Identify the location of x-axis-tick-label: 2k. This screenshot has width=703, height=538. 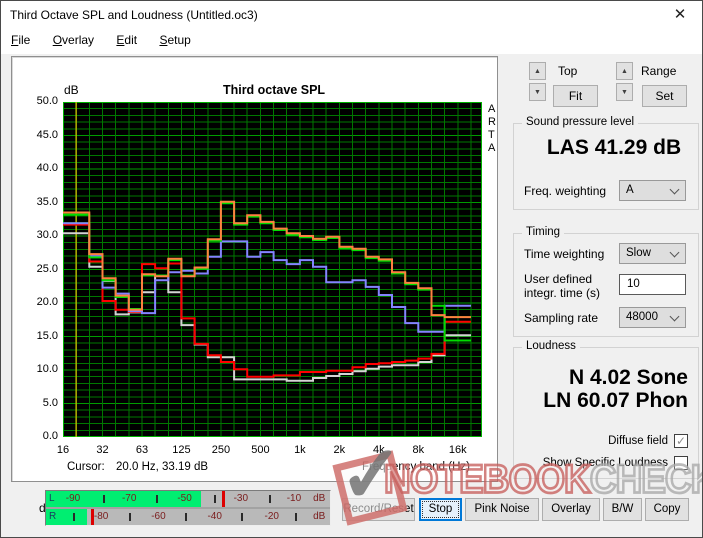
(339, 450).